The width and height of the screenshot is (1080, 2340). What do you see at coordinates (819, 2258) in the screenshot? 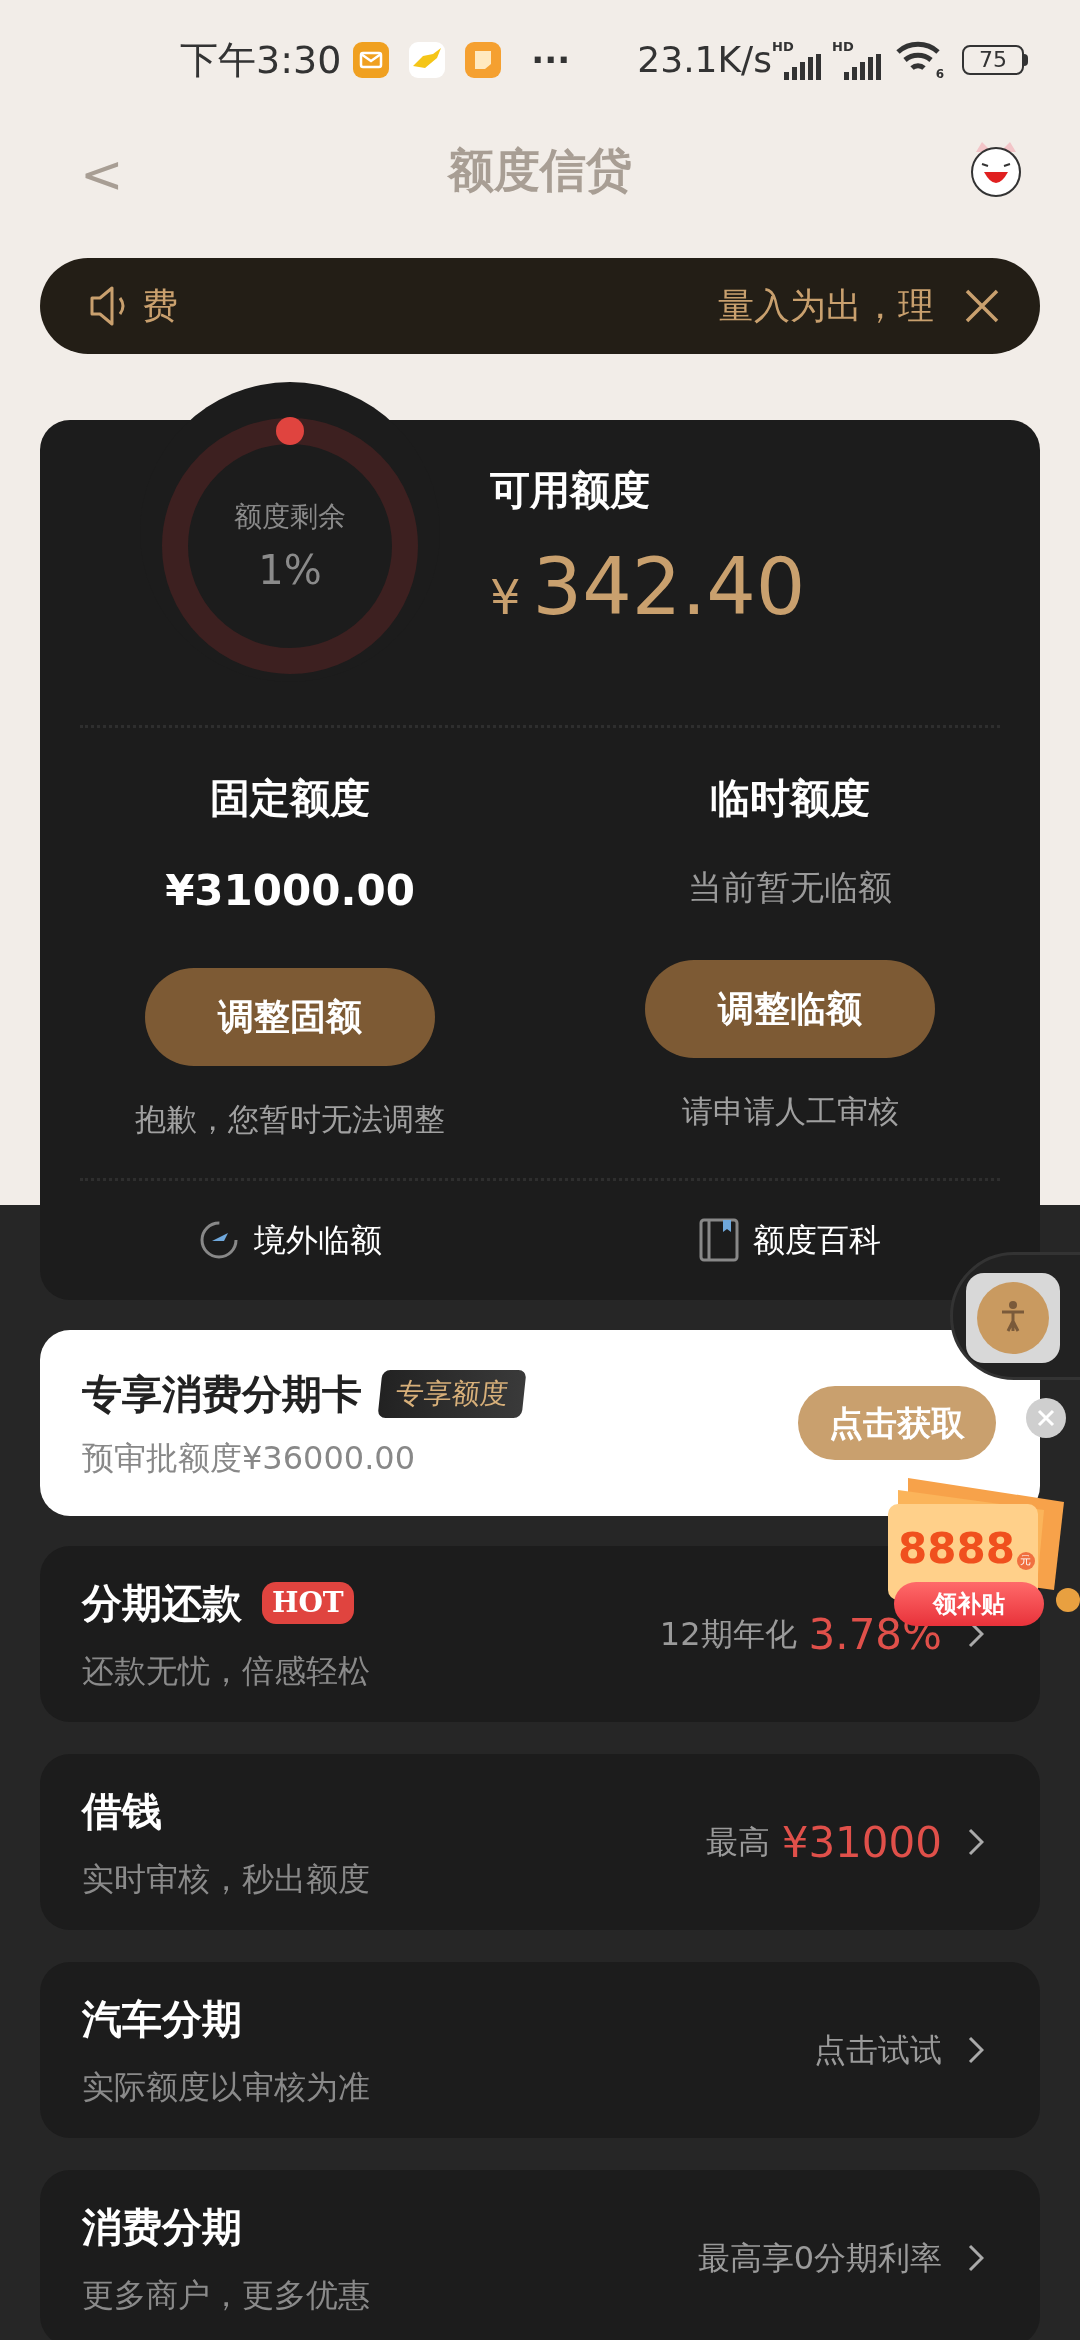
I see `product-note: 最高享0分期利率` at bounding box center [819, 2258].